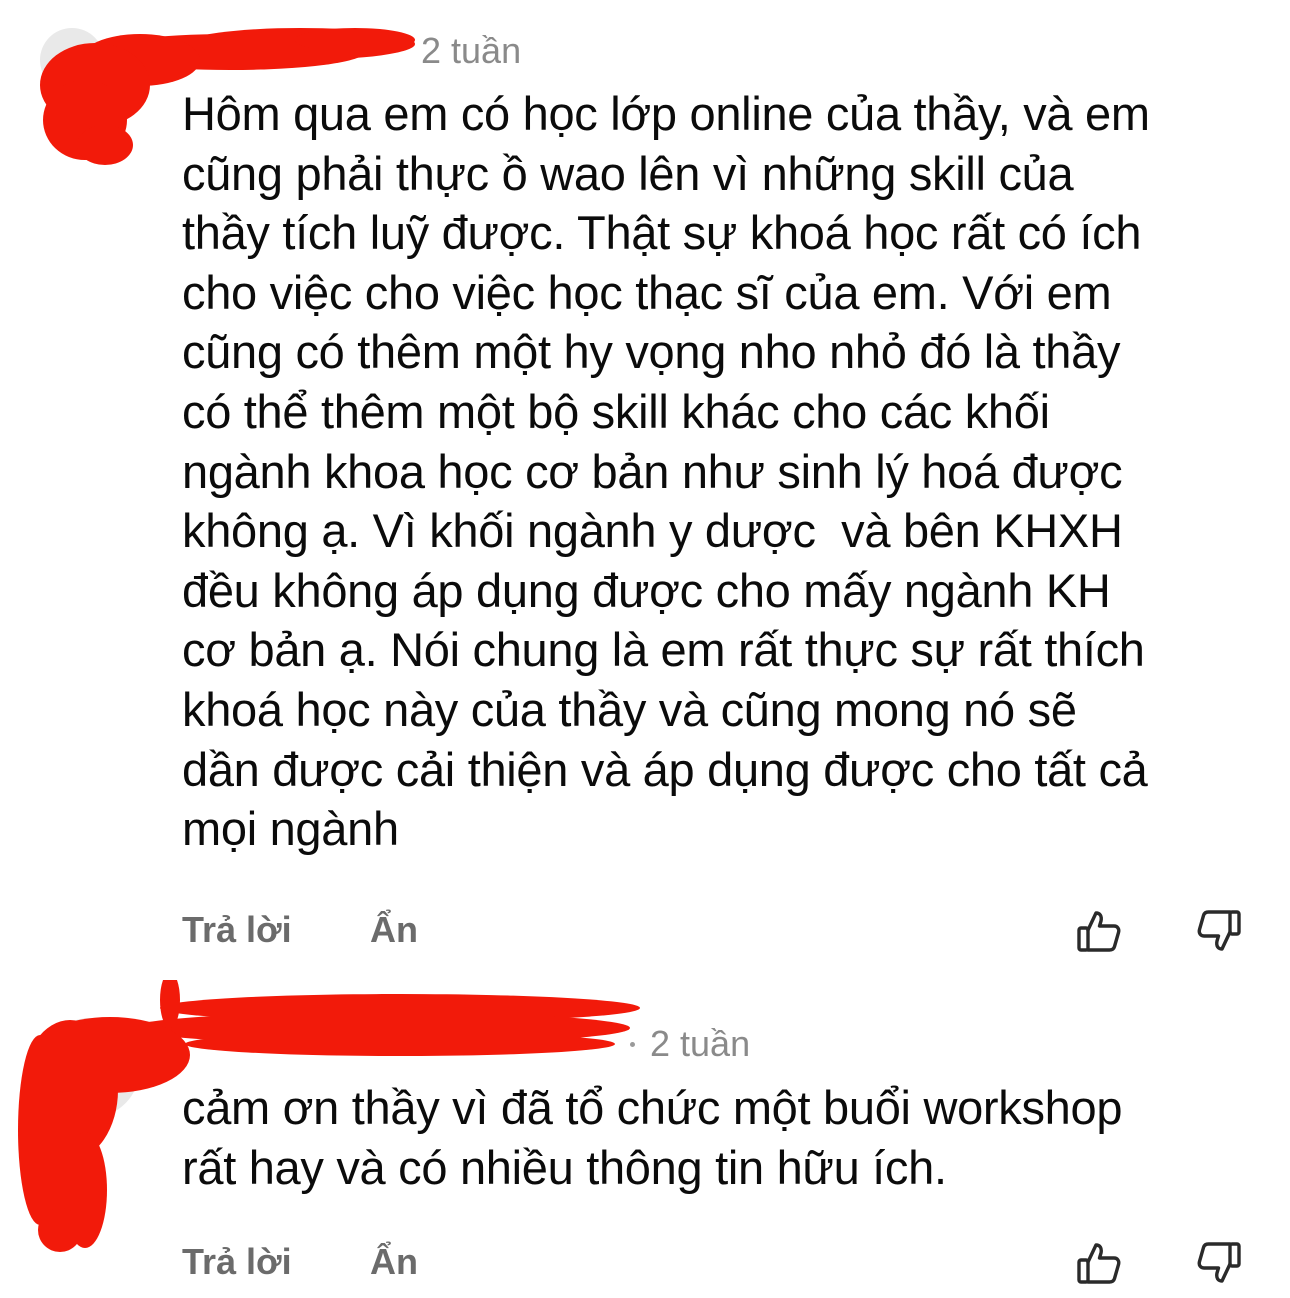 This screenshot has width=1290, height=1298. What do you see at coordinates (564, 1167) in the screenshot?
I see `comment-text-line: rất hay và có nhiều thông tin hữu ích.` at bounding box center [564, 1167].